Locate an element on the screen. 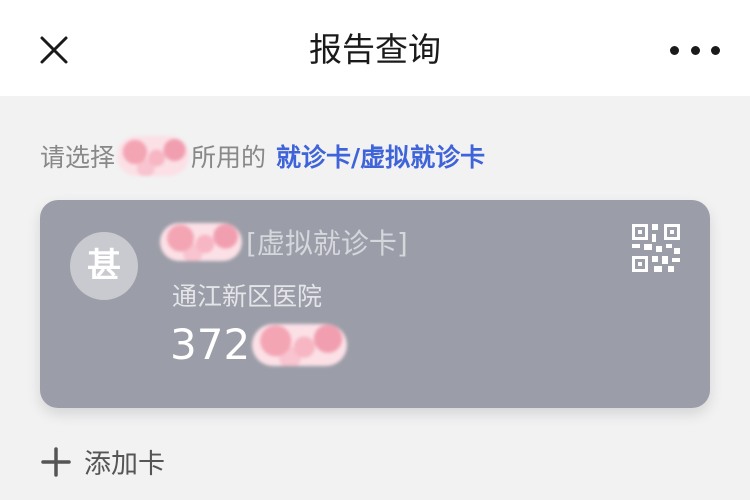  page-title: 报告查询 is located at coordinates (375, 49).